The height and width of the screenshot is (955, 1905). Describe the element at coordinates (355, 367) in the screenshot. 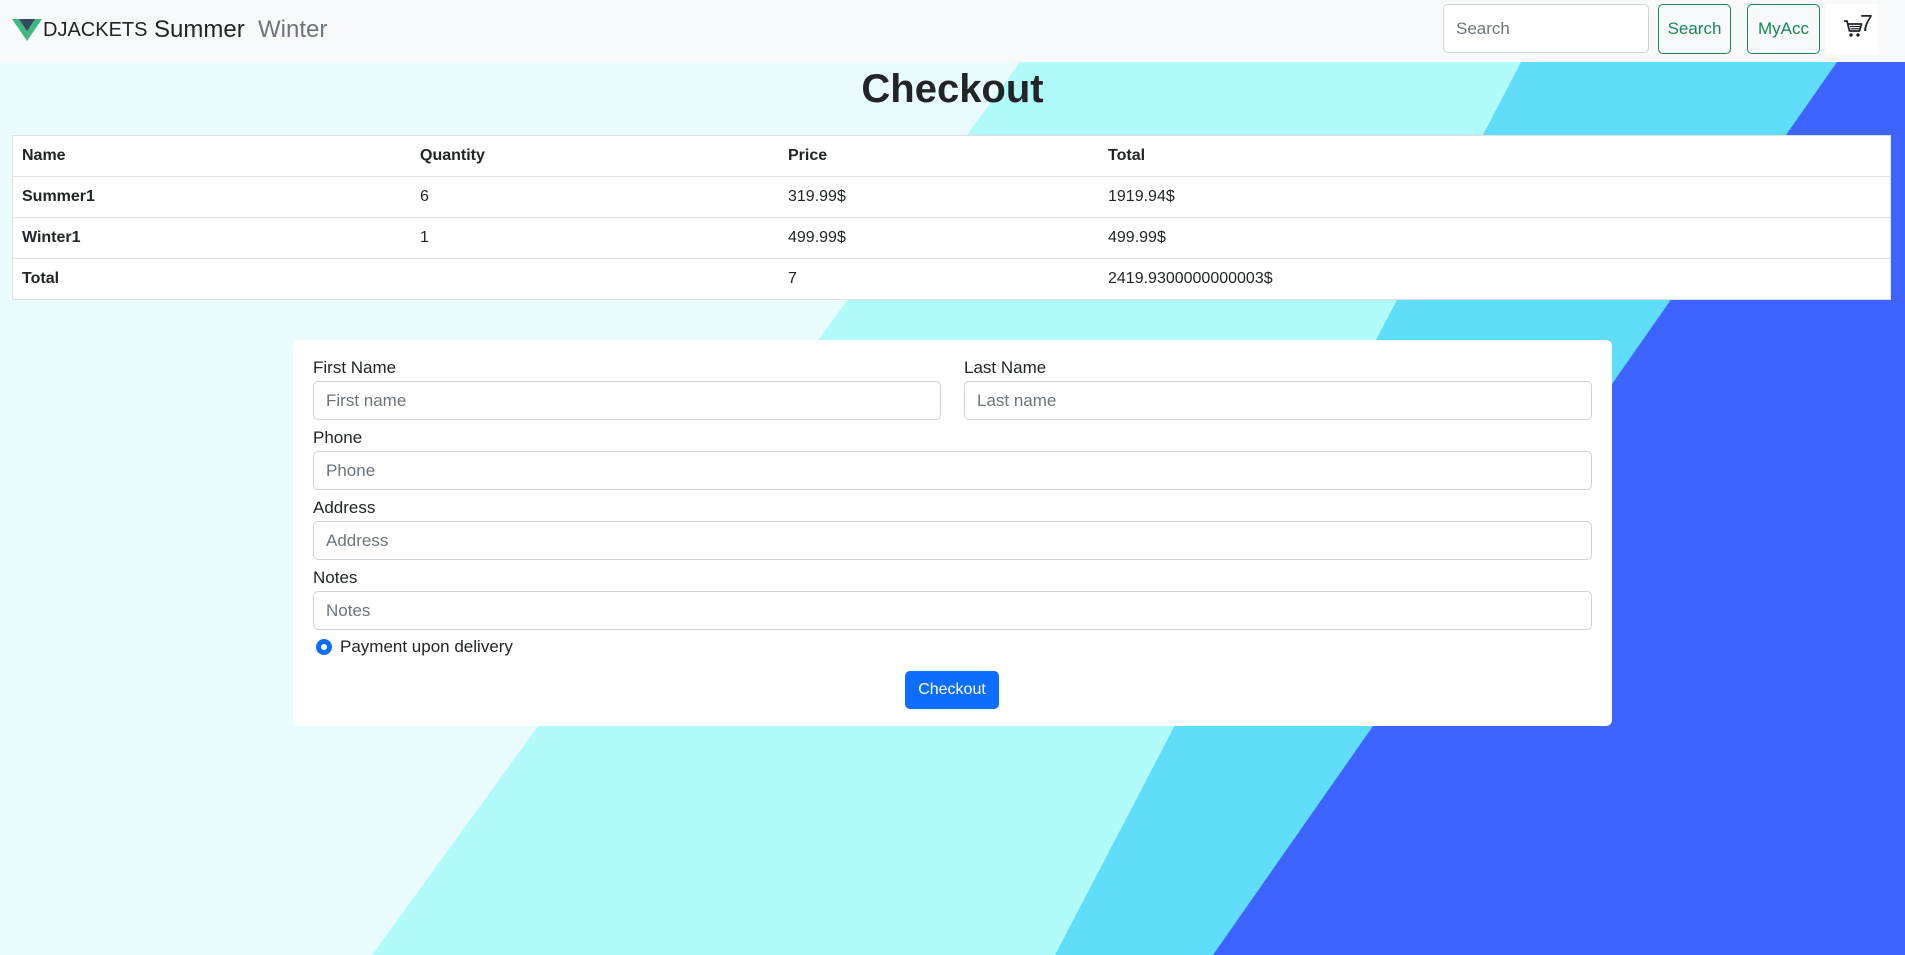

I see `first-name-label: First Name` at that location.